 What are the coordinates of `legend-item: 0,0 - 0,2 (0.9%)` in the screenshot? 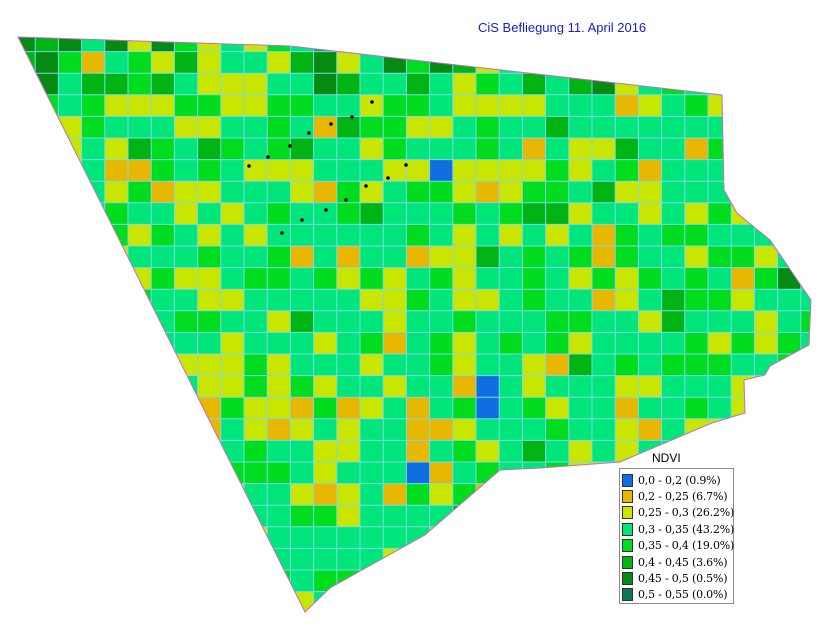 It's located at (677, 480).